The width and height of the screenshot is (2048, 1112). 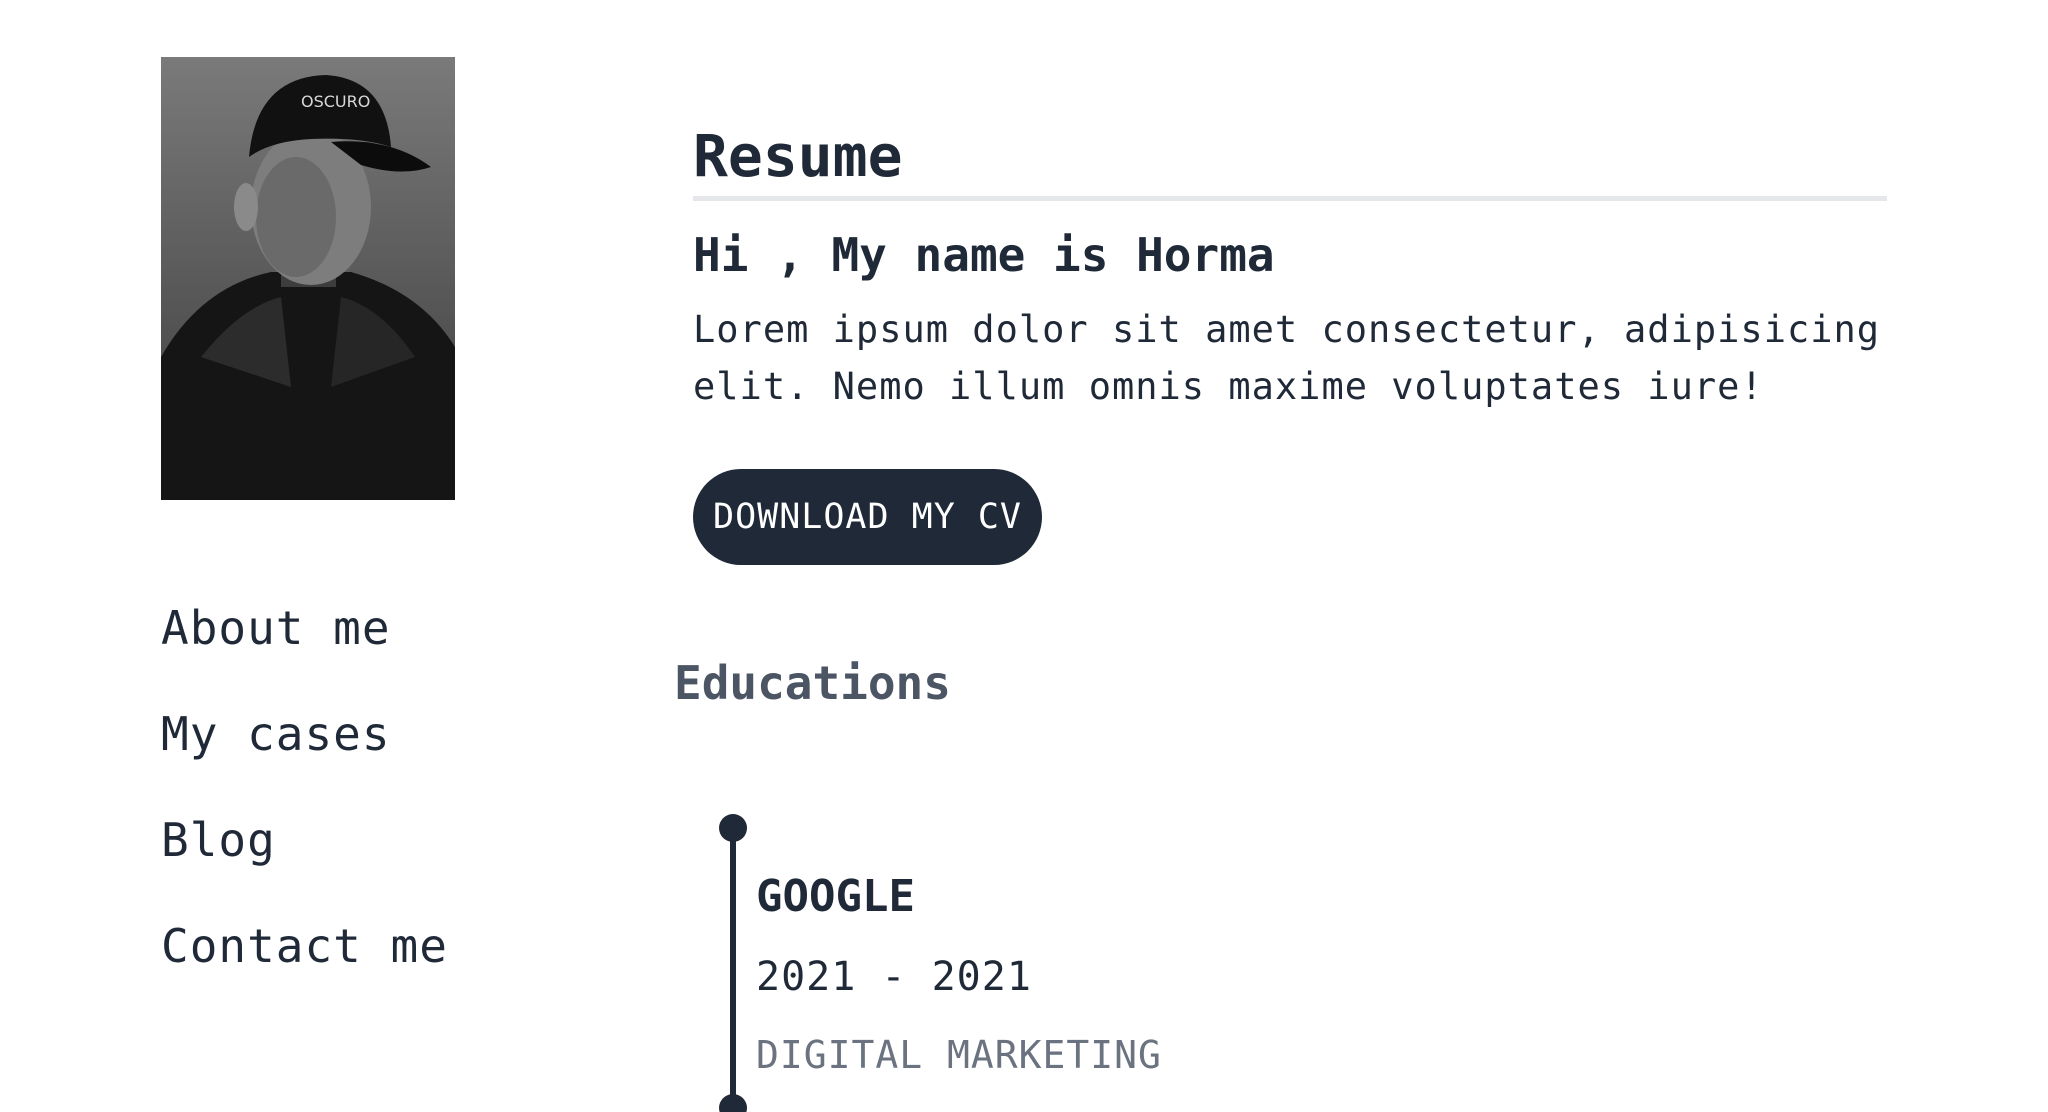 What do you see at coordinates (304, 653) in the screenshot?
I see `nav-item-about: About me` at bounding box center [304, 653].